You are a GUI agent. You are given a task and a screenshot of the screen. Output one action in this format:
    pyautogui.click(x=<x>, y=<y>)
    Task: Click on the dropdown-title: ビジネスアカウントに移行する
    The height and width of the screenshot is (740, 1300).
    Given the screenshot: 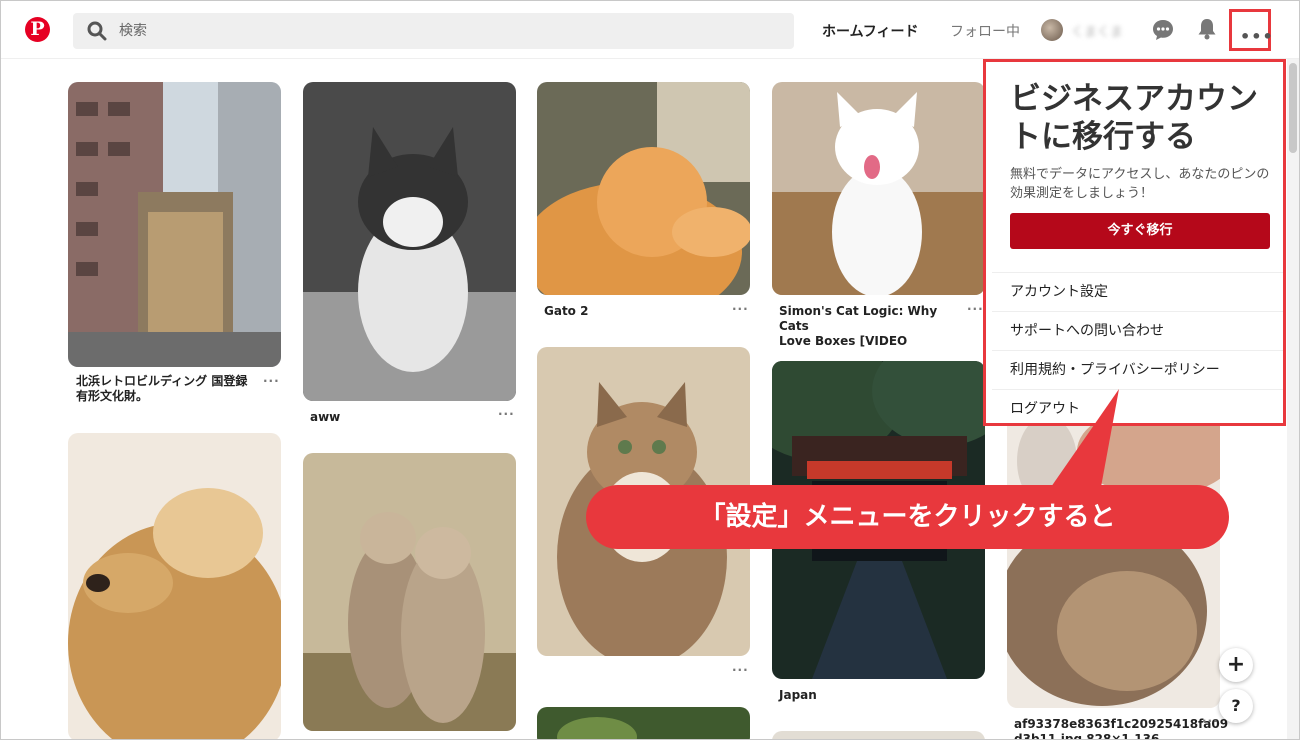 What is the action you would take?
    pyautogui.click(x=1134, y=118)
    